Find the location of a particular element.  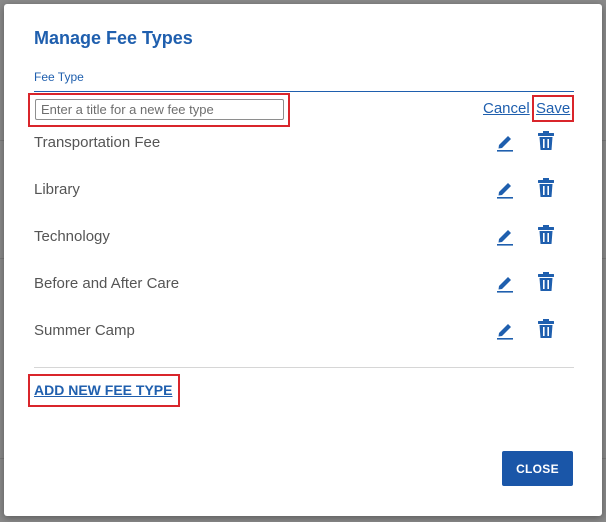

list-divider is located at coordinates (304, 367).